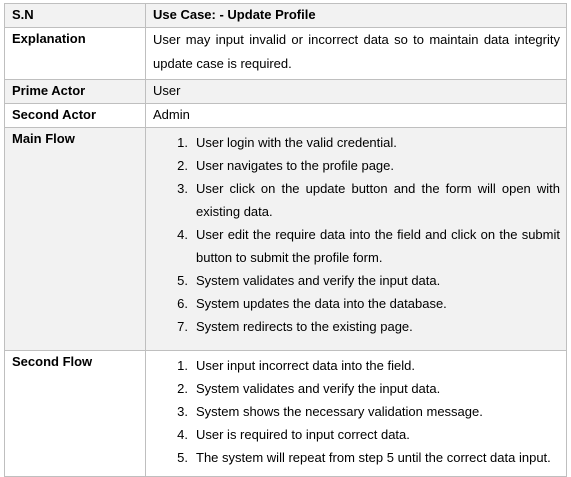 The height and width of the screenshot is (477, 571). Describe the element at coordinates (234, 211) in the screenshot. I see `main-flow-step-line: existing data.` at that location.